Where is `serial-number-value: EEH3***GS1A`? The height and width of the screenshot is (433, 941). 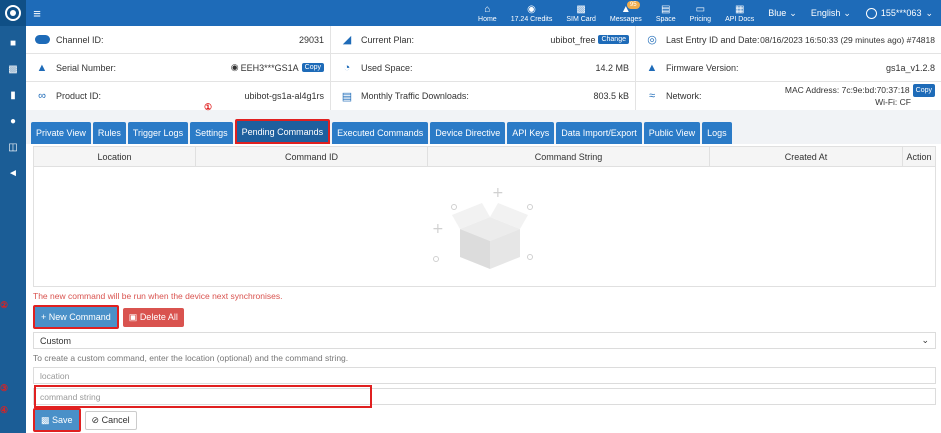
serial-number-value: EEH3***GS1A is located at coordinates (269, 67).